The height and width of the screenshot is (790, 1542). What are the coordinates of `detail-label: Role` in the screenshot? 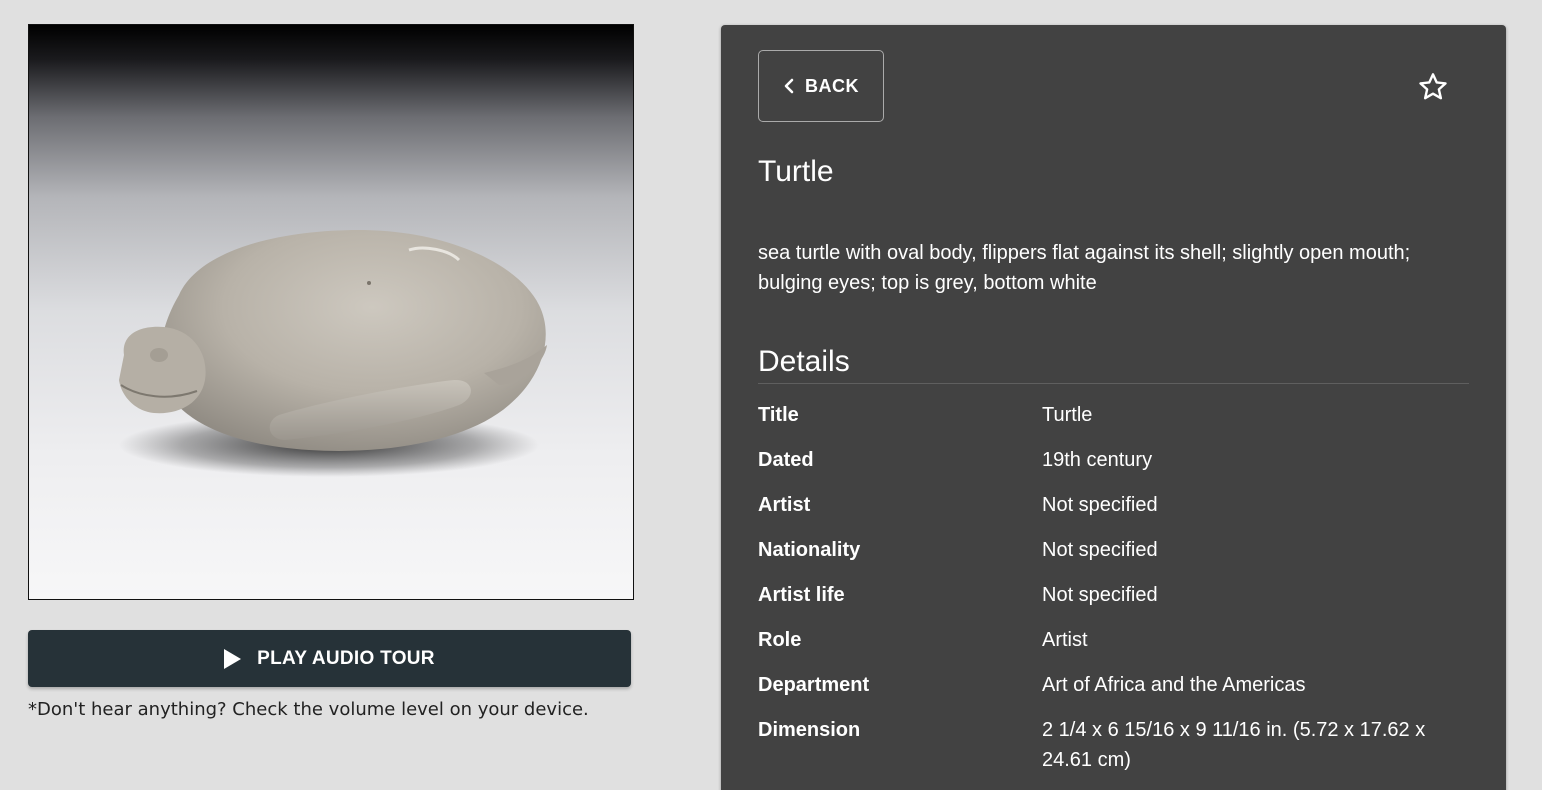 It's located at (780, 640).